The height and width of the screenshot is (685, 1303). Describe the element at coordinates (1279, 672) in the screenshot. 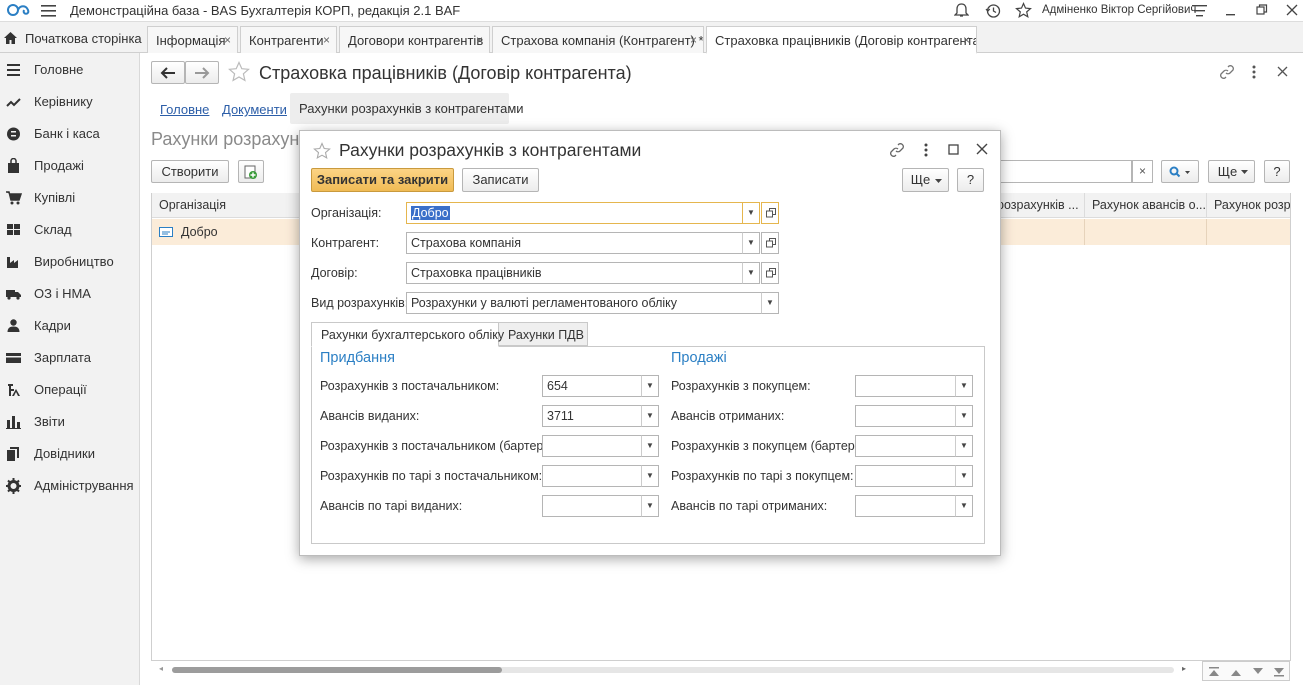

I see `last-row-icon` at that location.